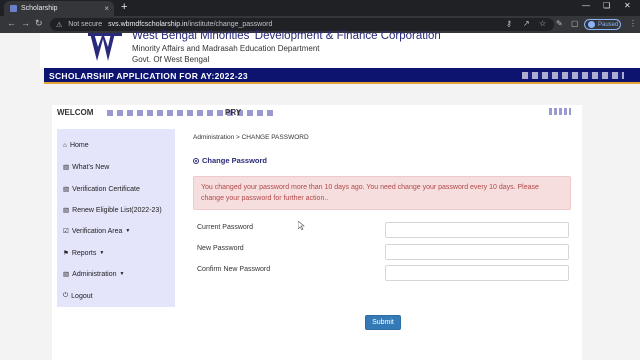 The width and height of the screenshot is (640, 360). Describe the element at coordinates (251, 137) in the screenshot. I see `breadcrumb: Administration > CHANGE PASSWORD` at that location.